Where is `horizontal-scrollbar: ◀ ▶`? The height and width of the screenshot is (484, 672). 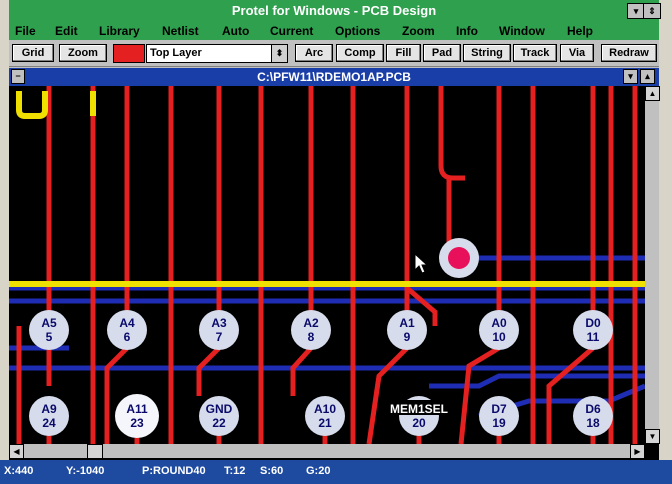 horizontal-scrollbar: ◀ ▶ is located at coordinates (327, 451).